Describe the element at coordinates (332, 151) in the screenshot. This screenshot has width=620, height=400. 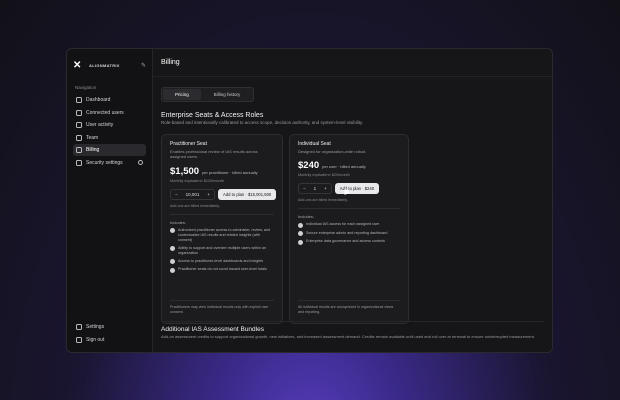
I see `card-description: Designed for organization-wide rollout.` at that location.